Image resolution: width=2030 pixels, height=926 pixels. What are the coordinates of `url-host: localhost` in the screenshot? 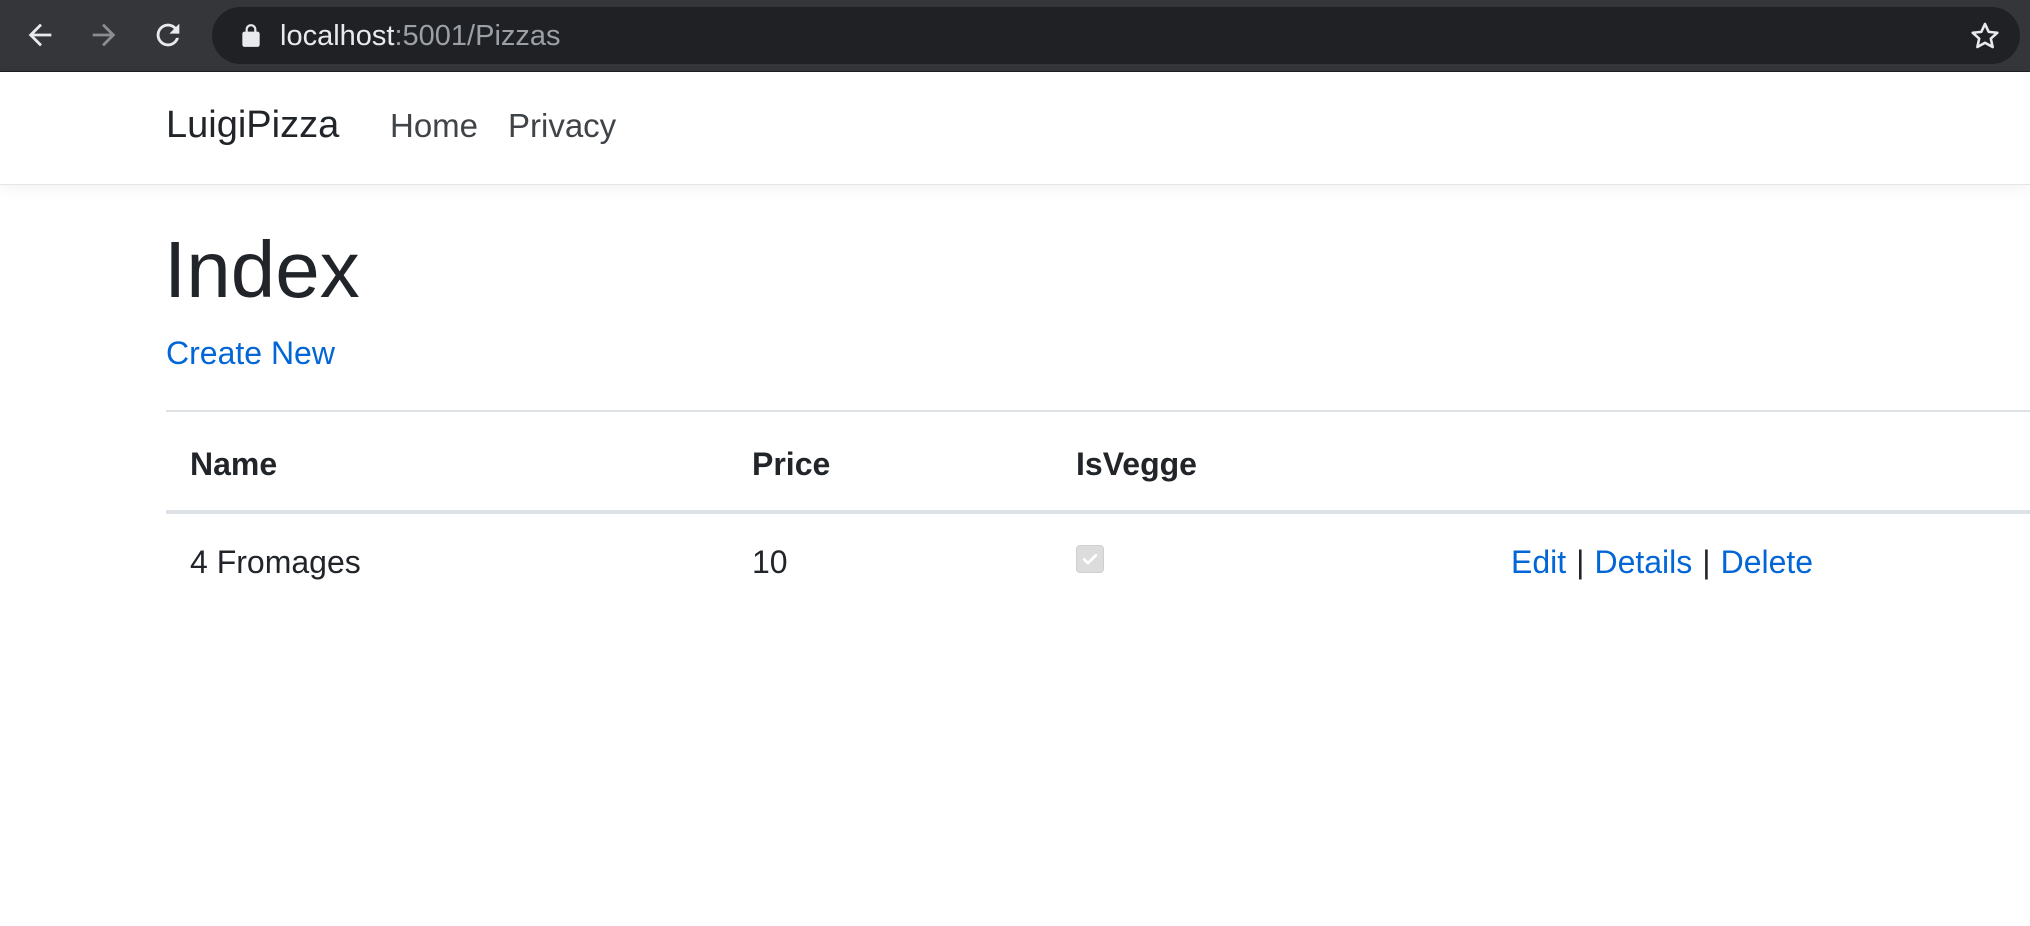 It's located at (337, 36).